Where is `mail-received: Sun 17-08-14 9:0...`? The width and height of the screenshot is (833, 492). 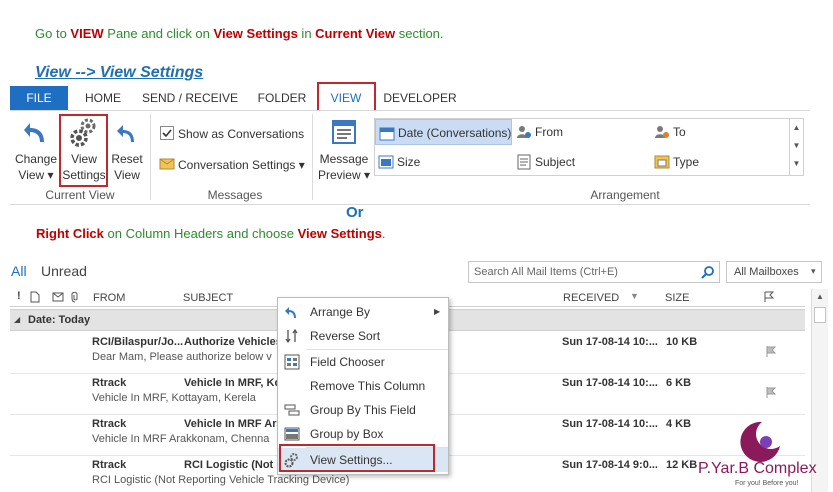
mail-received: Sun 17-08-14 9:0... is located at coordinates (610, 465).